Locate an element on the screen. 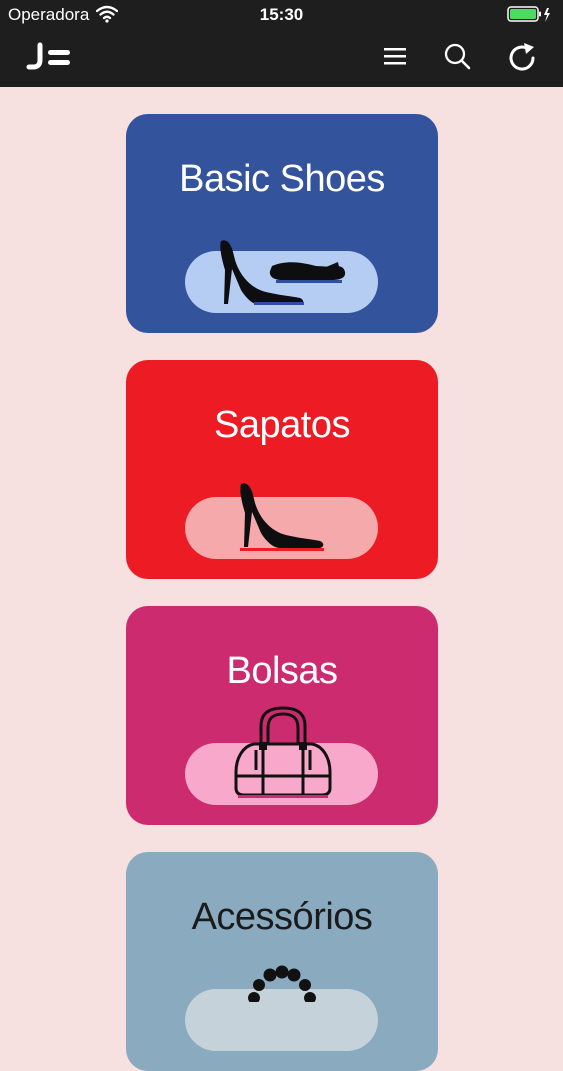  status-bar: Operadora 15:30 is located at coordinates (281, 15).